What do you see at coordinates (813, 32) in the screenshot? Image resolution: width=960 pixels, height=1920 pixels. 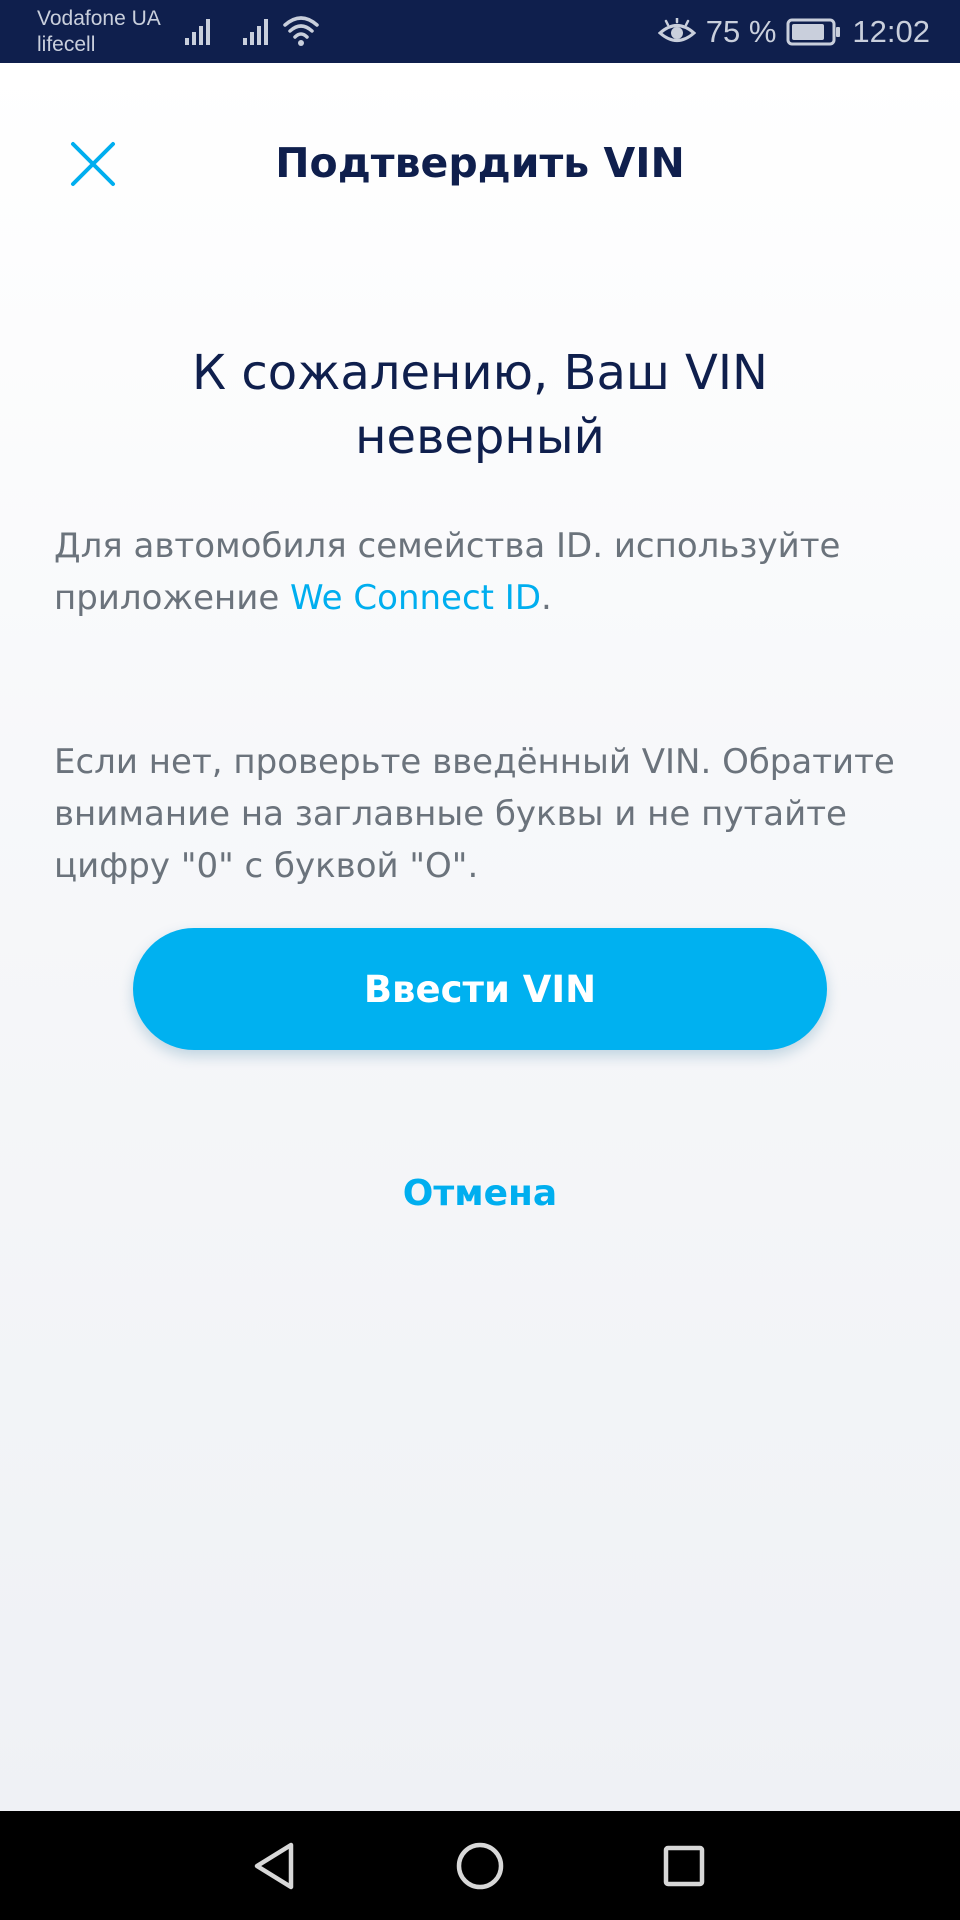 I see `battery-icon` at bounding box center [813, 32].